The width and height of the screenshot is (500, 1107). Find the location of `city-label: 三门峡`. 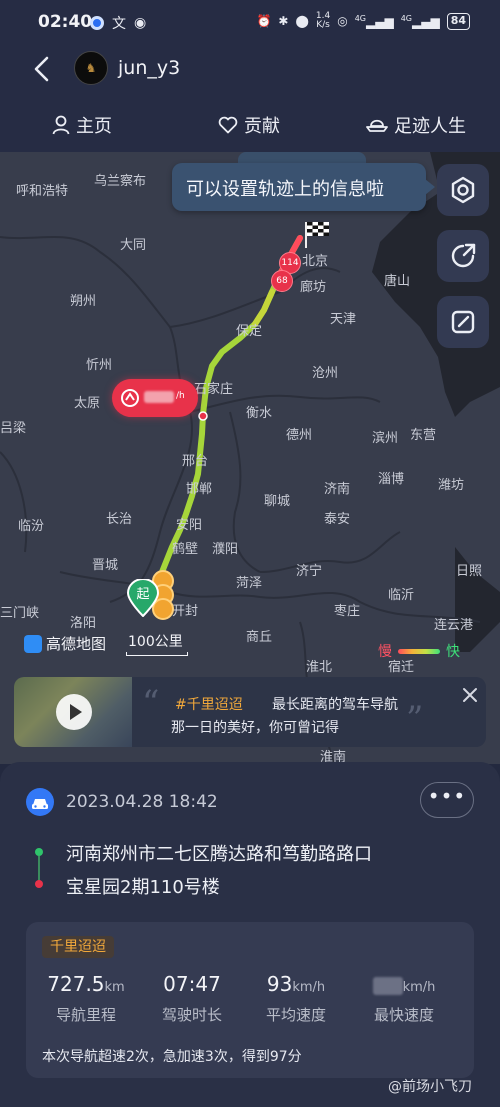

city-label: 三门峡 is located at coordinates (20, 613).